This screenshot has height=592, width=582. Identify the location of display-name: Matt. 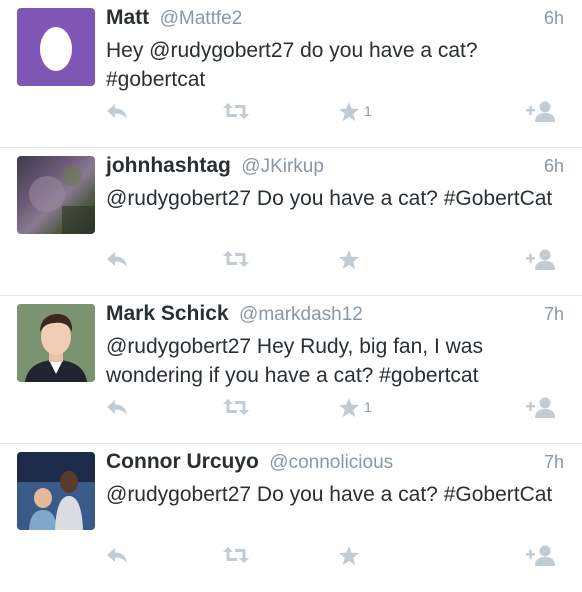
(127, 17).